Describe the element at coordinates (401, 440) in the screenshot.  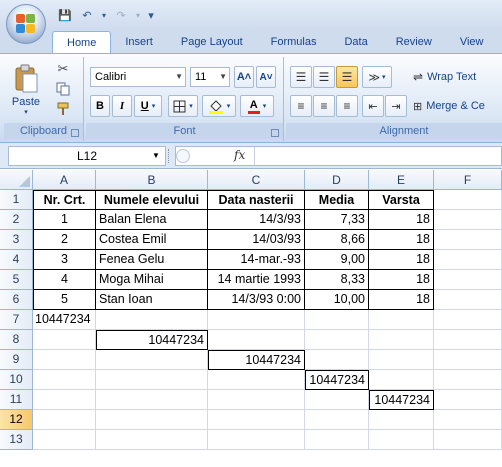
I see `cell-e13` at that location.